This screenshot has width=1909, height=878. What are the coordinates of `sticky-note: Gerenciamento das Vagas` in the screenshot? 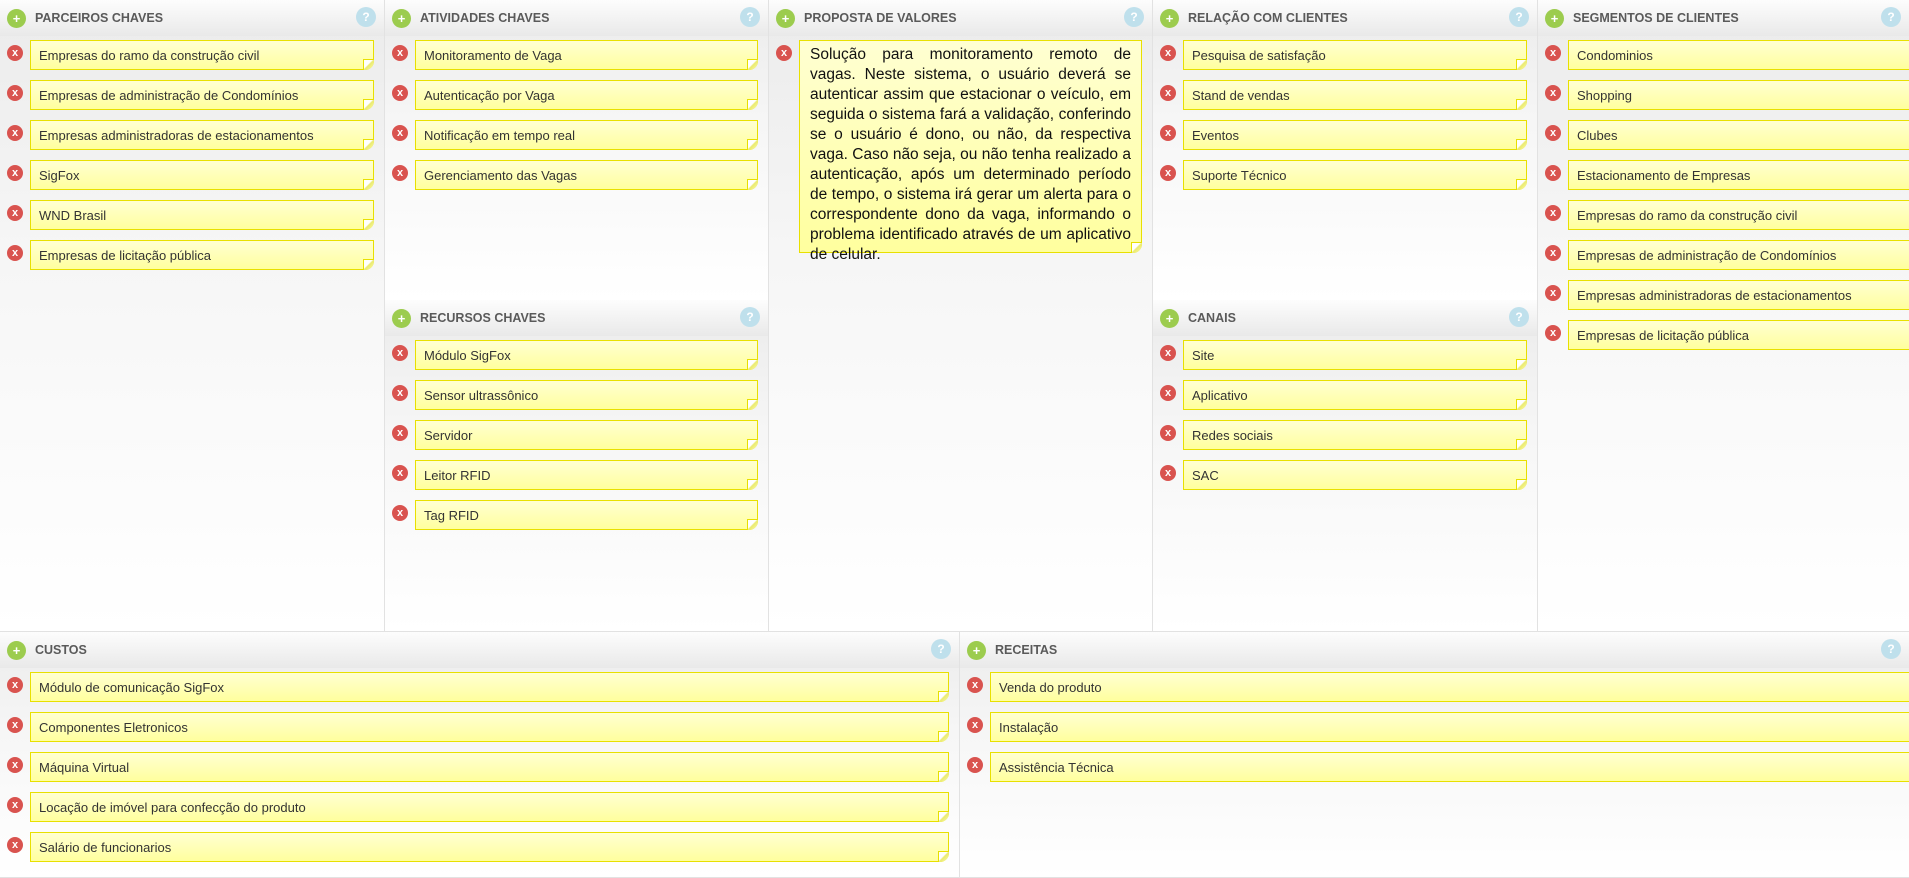 It's located at (586, 175).